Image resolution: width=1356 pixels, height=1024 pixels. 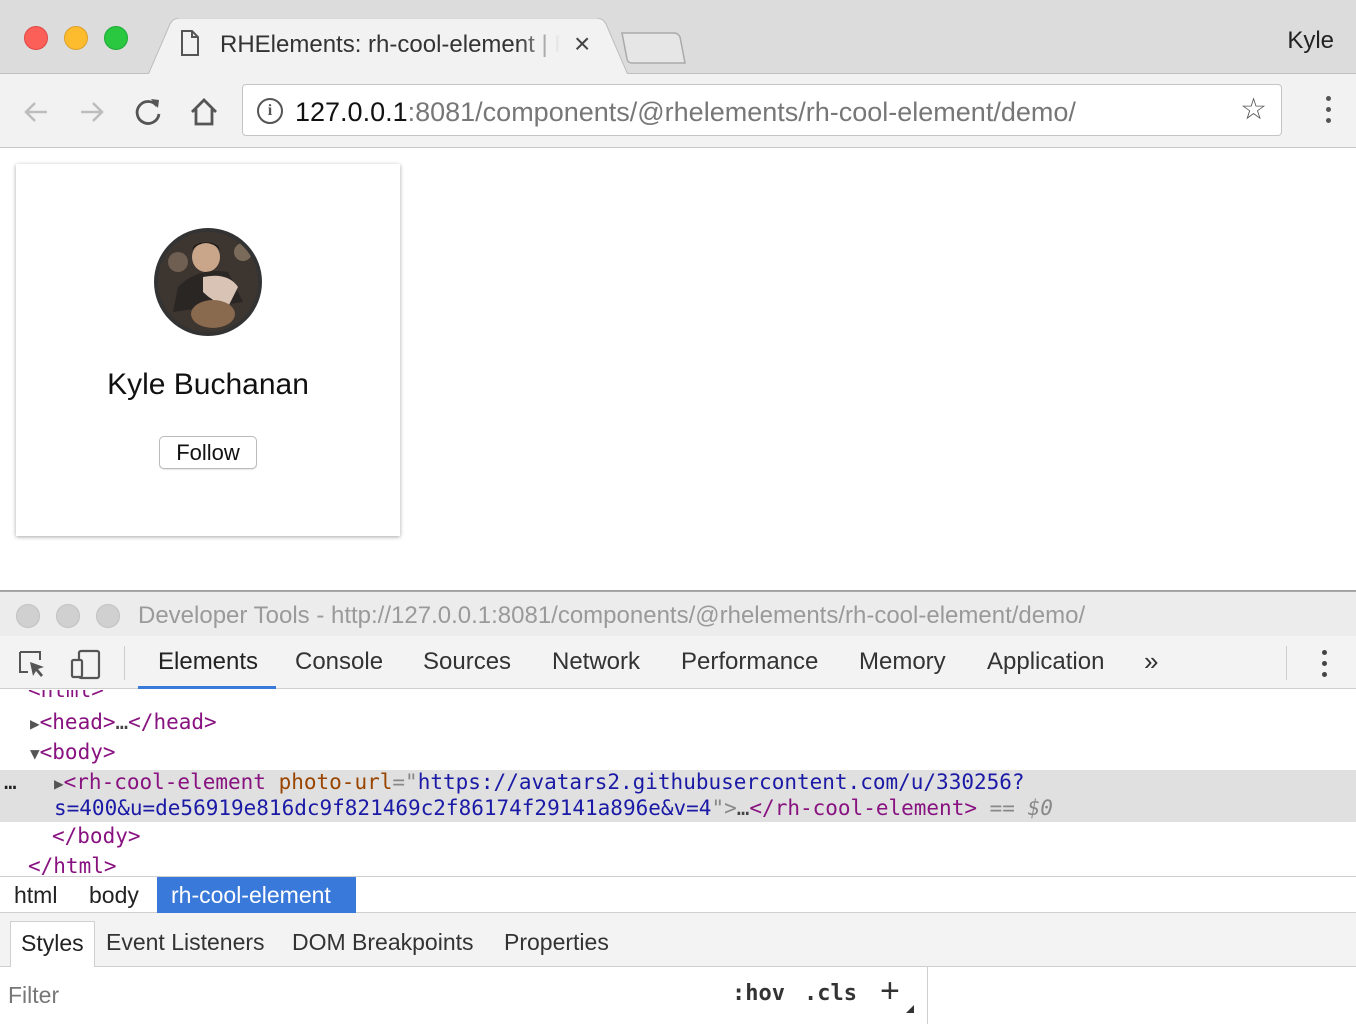 I want to click on styles-filter-bar: :hov .cls +, so click(x=464, y=995).